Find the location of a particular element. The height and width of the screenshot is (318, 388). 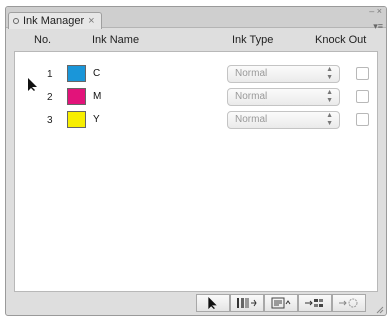

move-ink-icon is located at coordinates (314, 303).